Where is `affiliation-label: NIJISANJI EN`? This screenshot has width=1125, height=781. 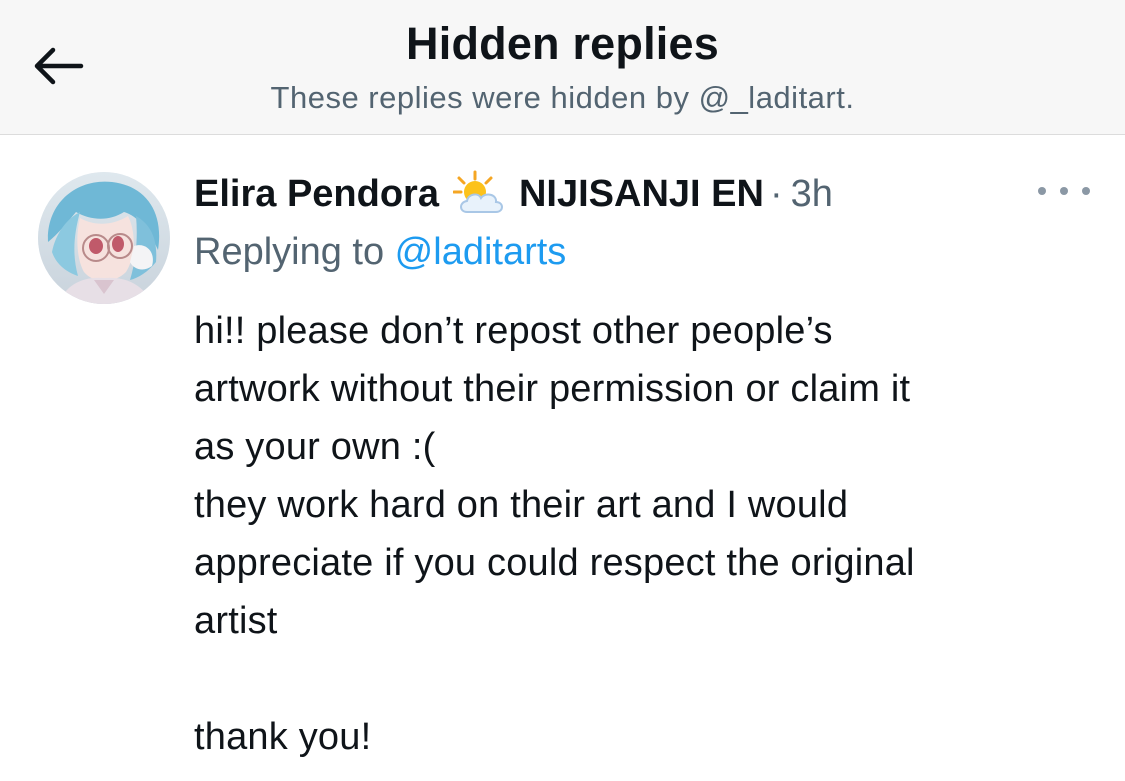 affiliation-label: NIJISANJI EN is located at coordinates (641, 194).